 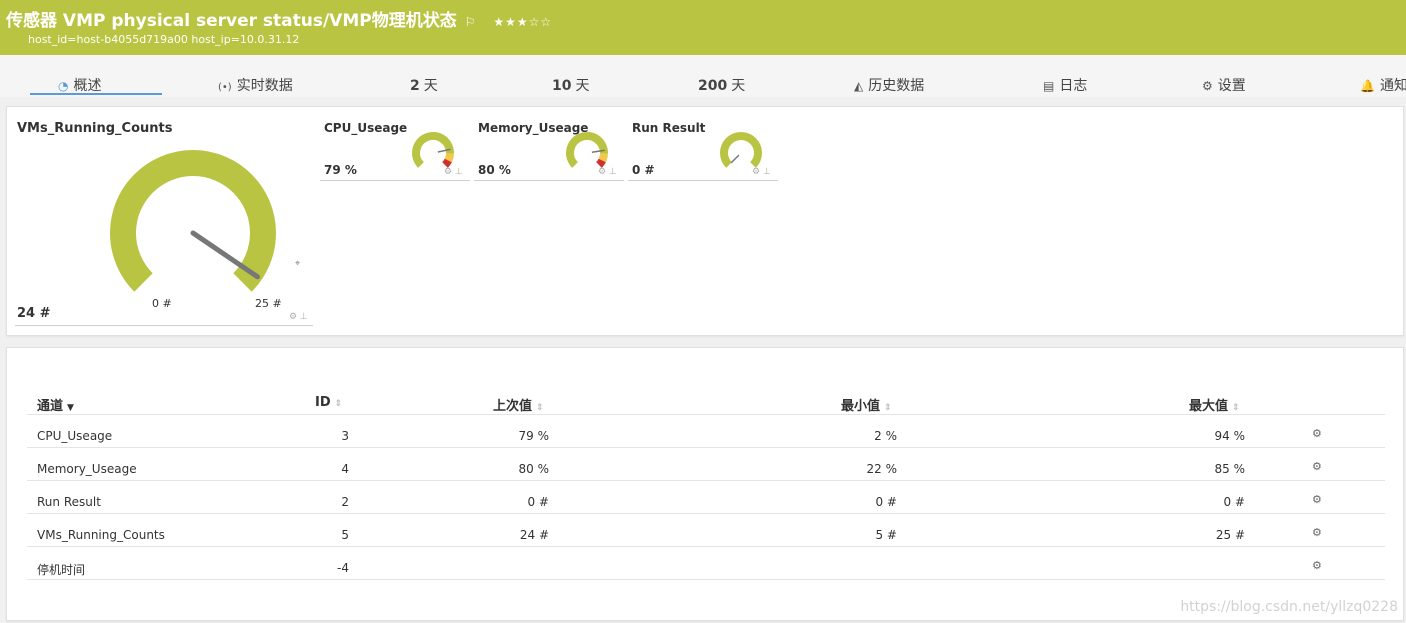 I want to click on channel-id: 4, so click(x=345, y=469).